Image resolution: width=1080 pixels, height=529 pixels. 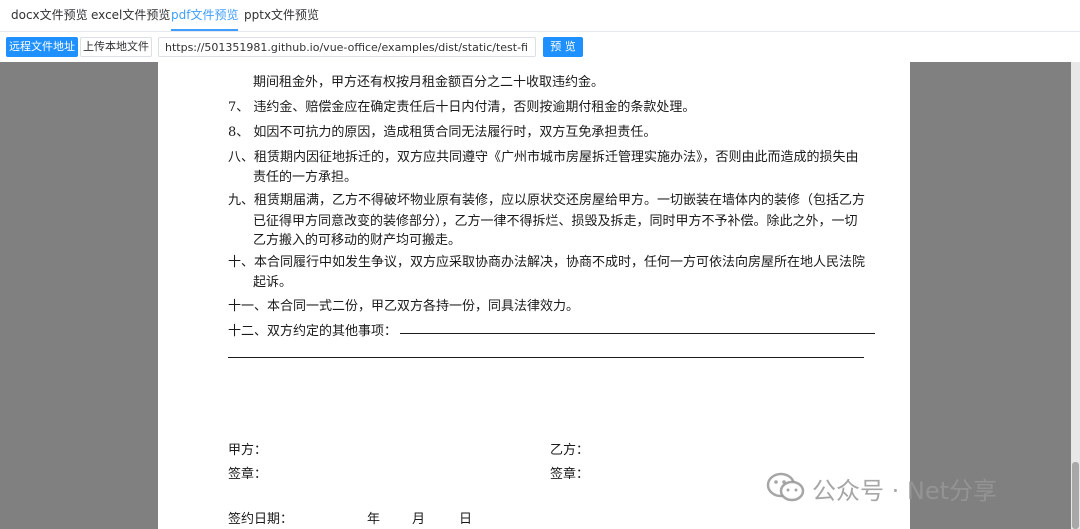 What do you see at coordinates (466, 519) in the screenshot?
I see `day-label: 日` at bounding box center [466, 519].